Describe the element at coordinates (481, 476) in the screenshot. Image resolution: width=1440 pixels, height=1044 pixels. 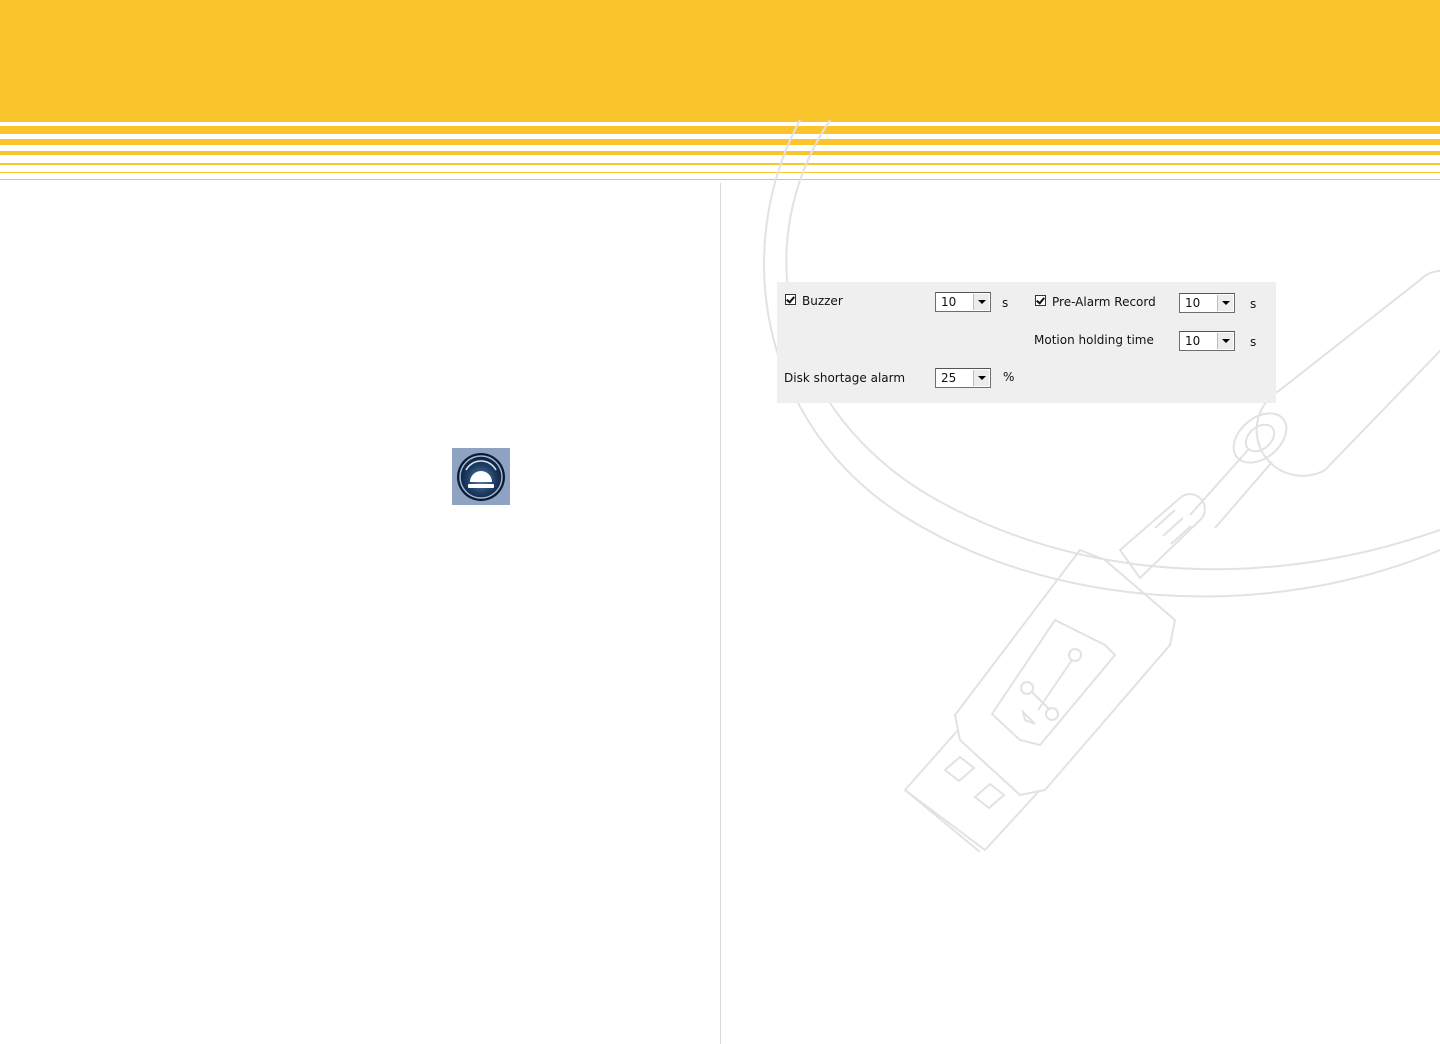
I see `alarm-siren-icon` at that location.